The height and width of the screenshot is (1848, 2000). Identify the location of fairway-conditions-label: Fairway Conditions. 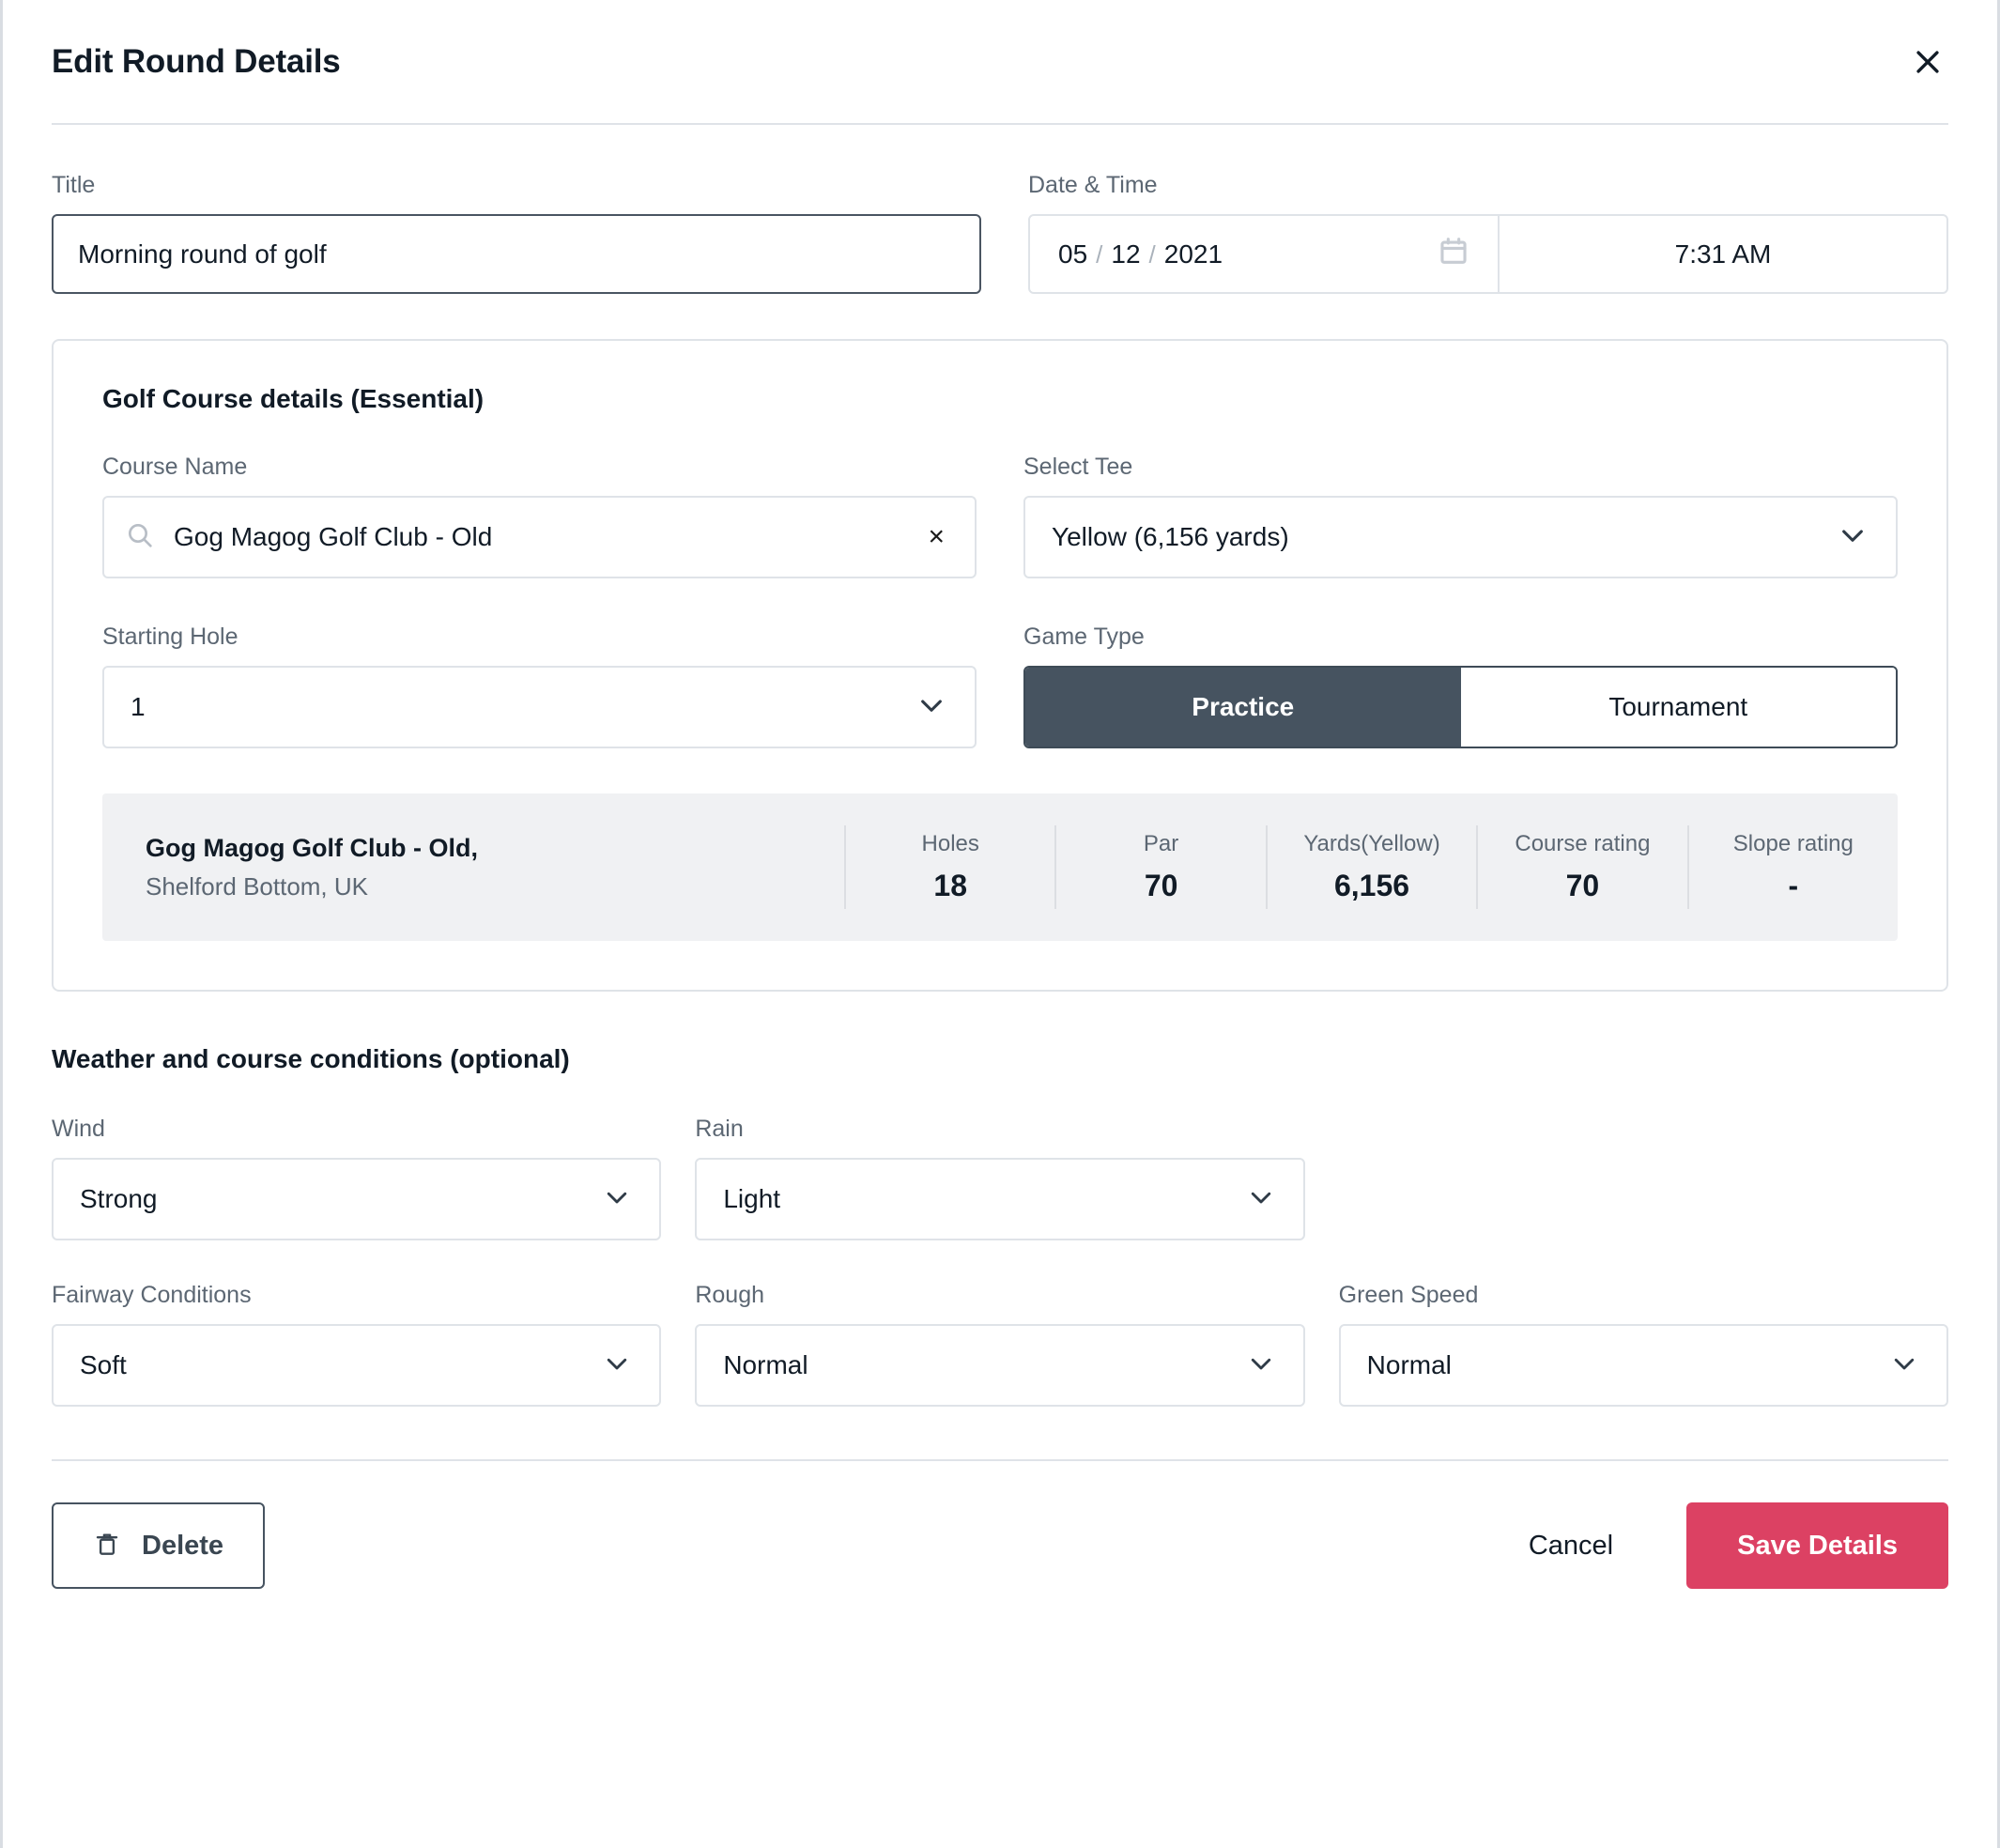
(152, 1295).